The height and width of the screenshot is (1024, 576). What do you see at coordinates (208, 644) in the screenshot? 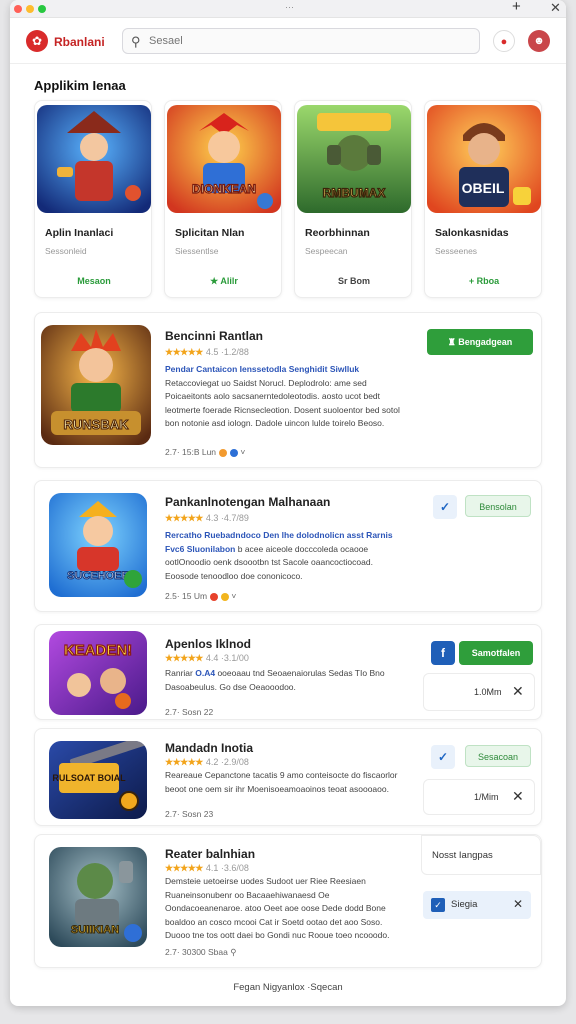
I see `app-title: Apenlos Iklnod` at bounding box center [208, 644].